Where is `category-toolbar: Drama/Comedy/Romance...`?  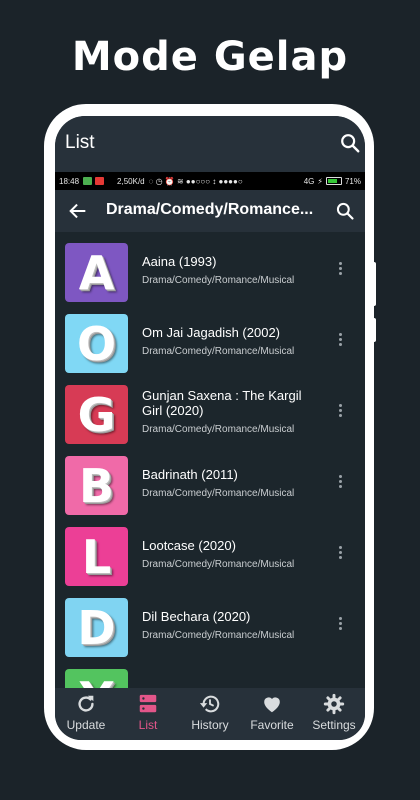
category-toolbar: Drama/Comedy/Romance... is located at coordinates (210, 211).